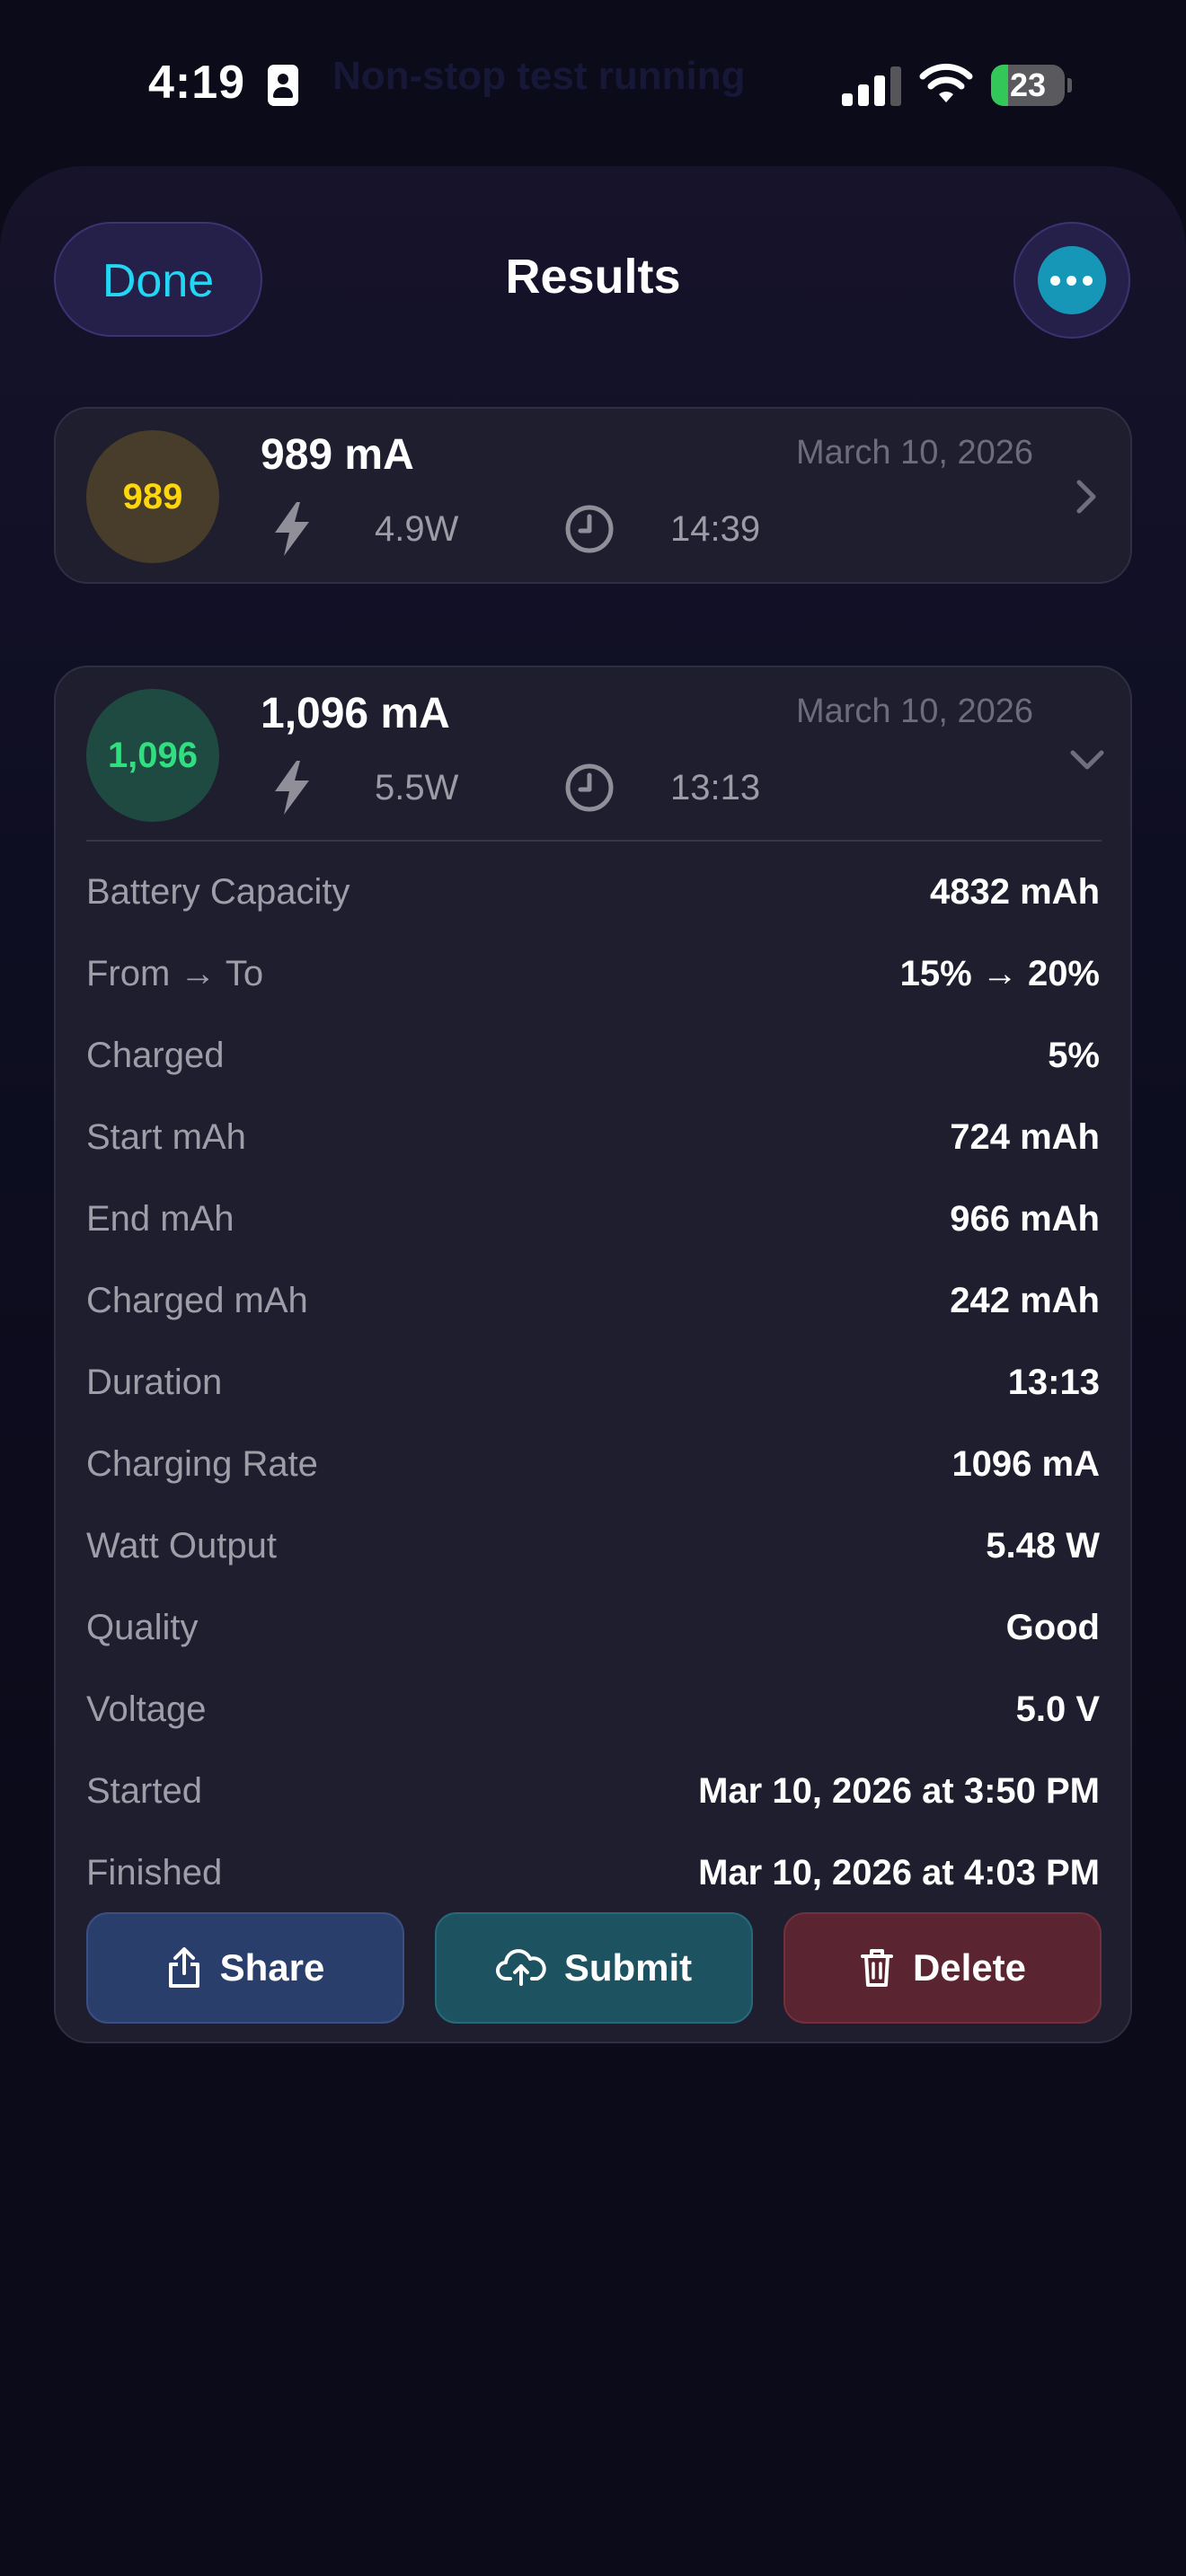  Describe the element at coordinates (593, 277) in the screenshot. I see `page-title: Results` at that location.